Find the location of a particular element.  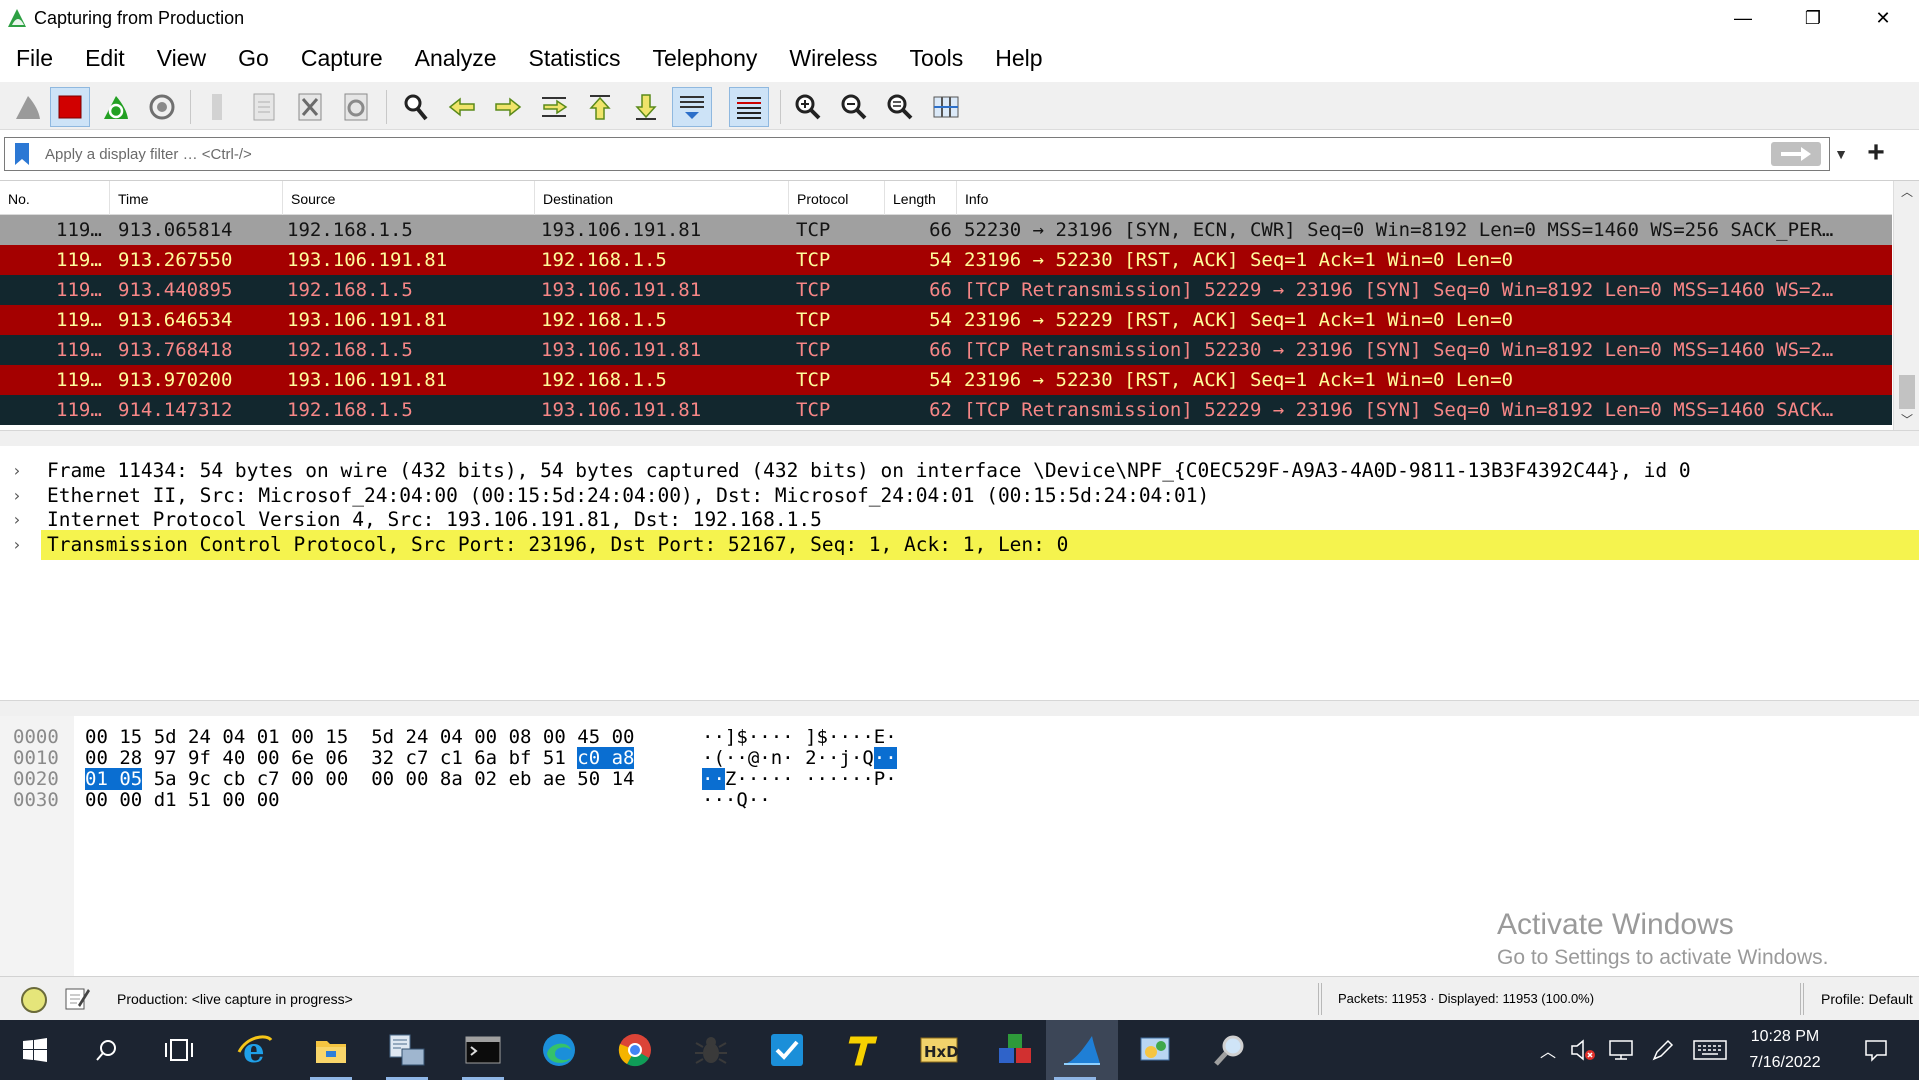

notifications-button is located at coordinates (1876, 1050).